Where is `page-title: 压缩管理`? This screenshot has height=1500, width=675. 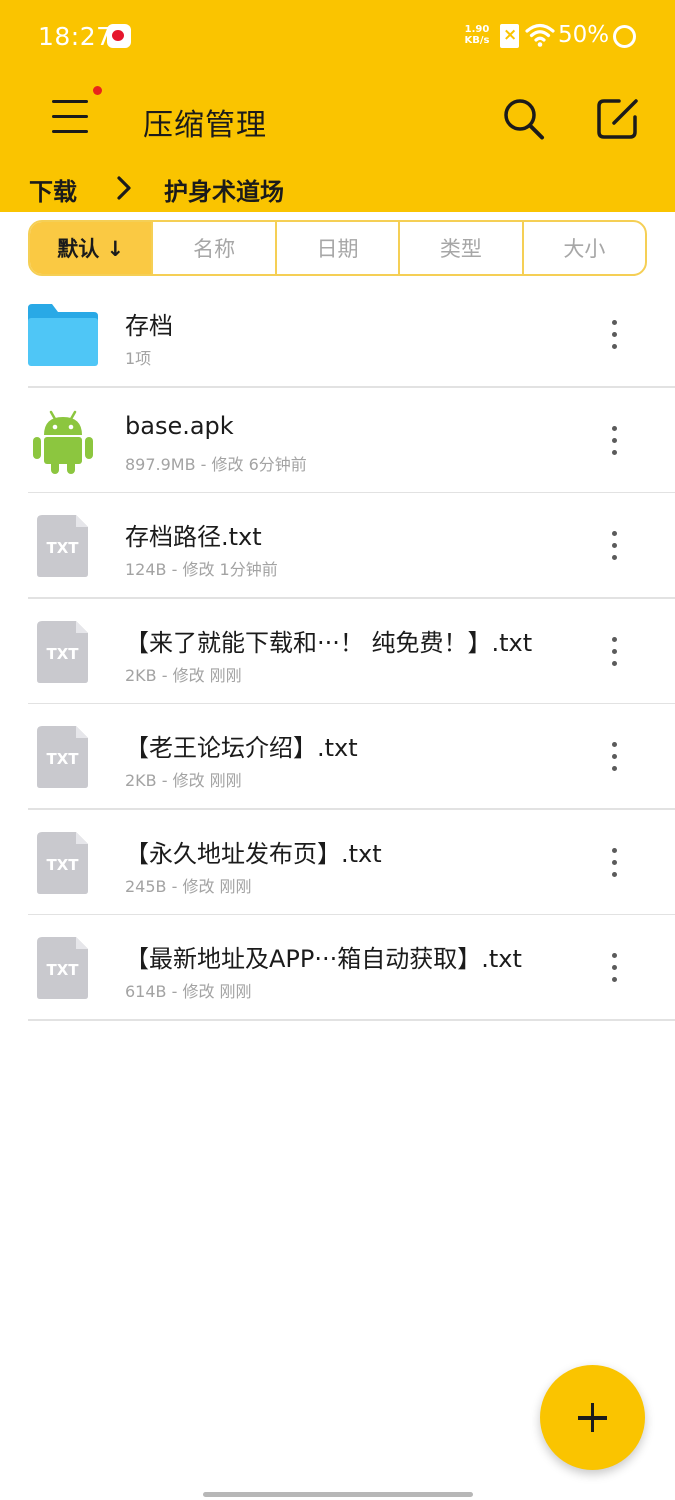 page-title: 压缩管理 is located at coordinates (205, 125).